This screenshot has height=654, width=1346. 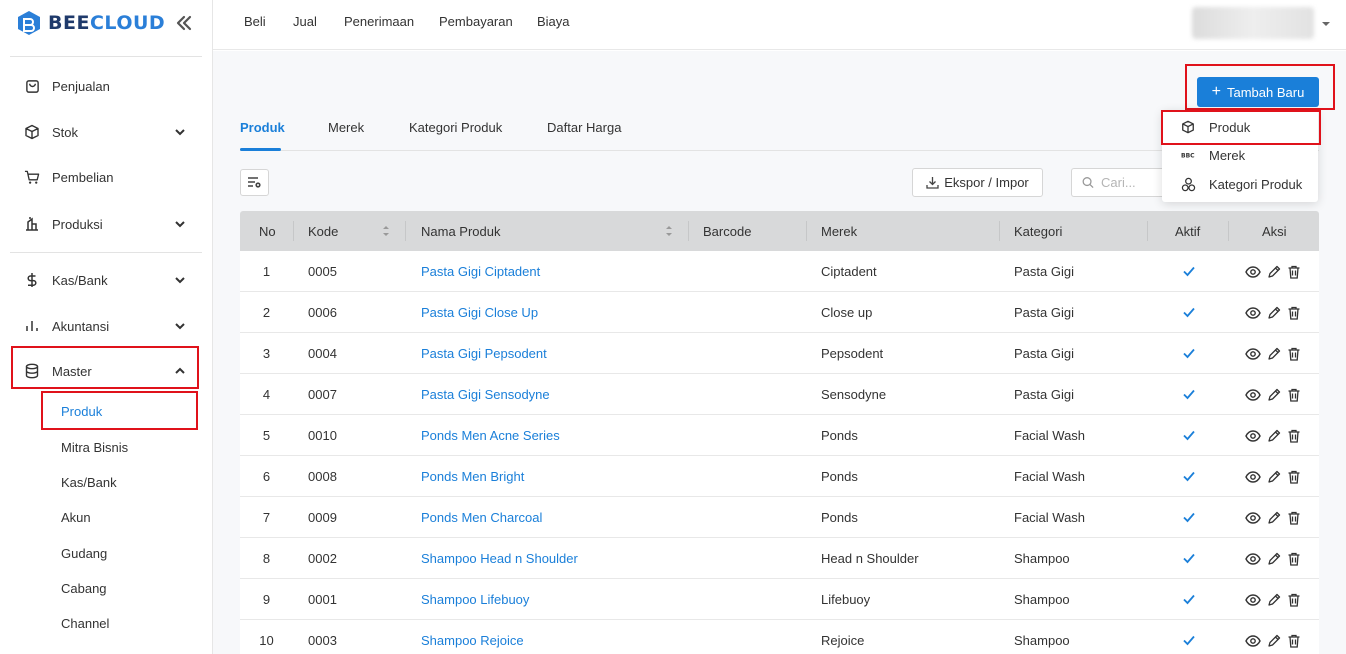 What do you see at coordinates (105, 326) in the screenshot?
I see `sidebar-item-akuntansi: Akuntansi` at bounding box center [105, 326].